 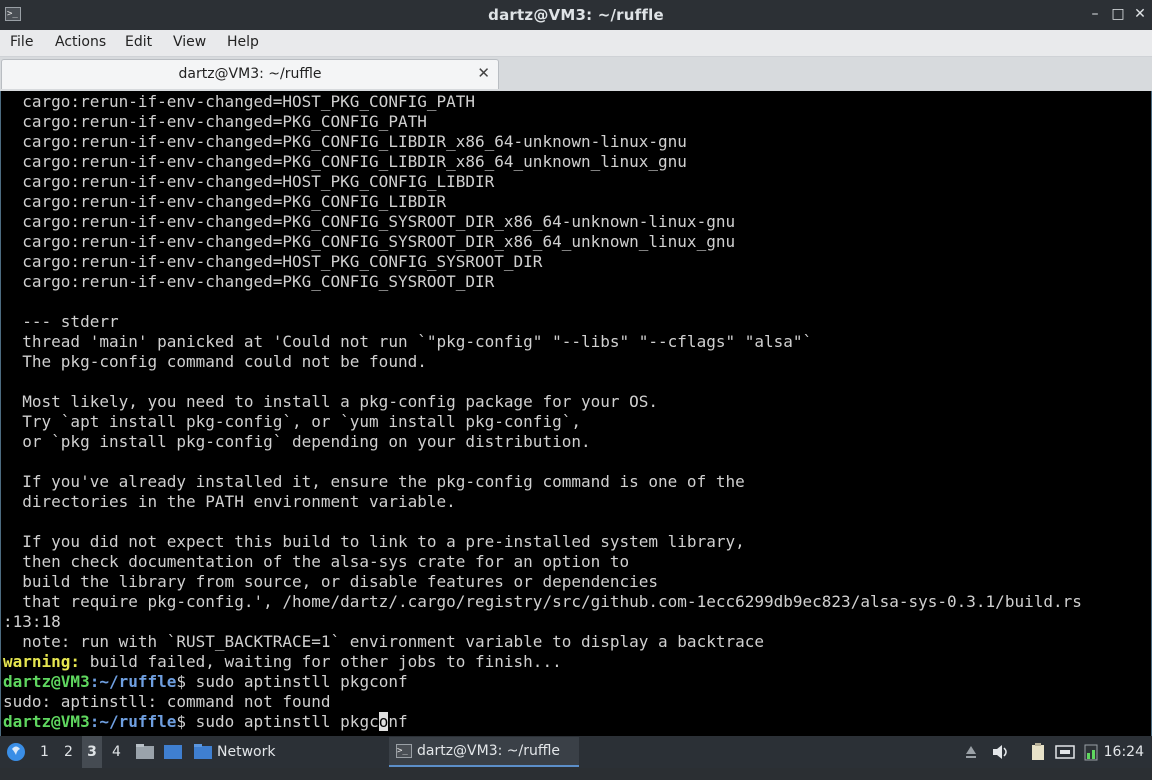 I want to click on prompt-path: ~/ruffle, so click(x=138, y=681).